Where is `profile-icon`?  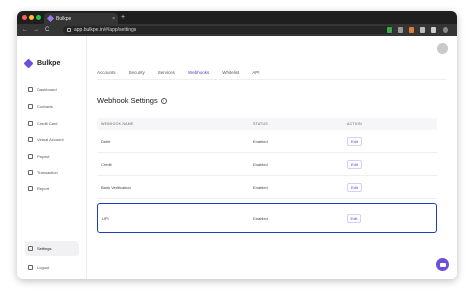 profile-icon is located at coordinates (445, 30).